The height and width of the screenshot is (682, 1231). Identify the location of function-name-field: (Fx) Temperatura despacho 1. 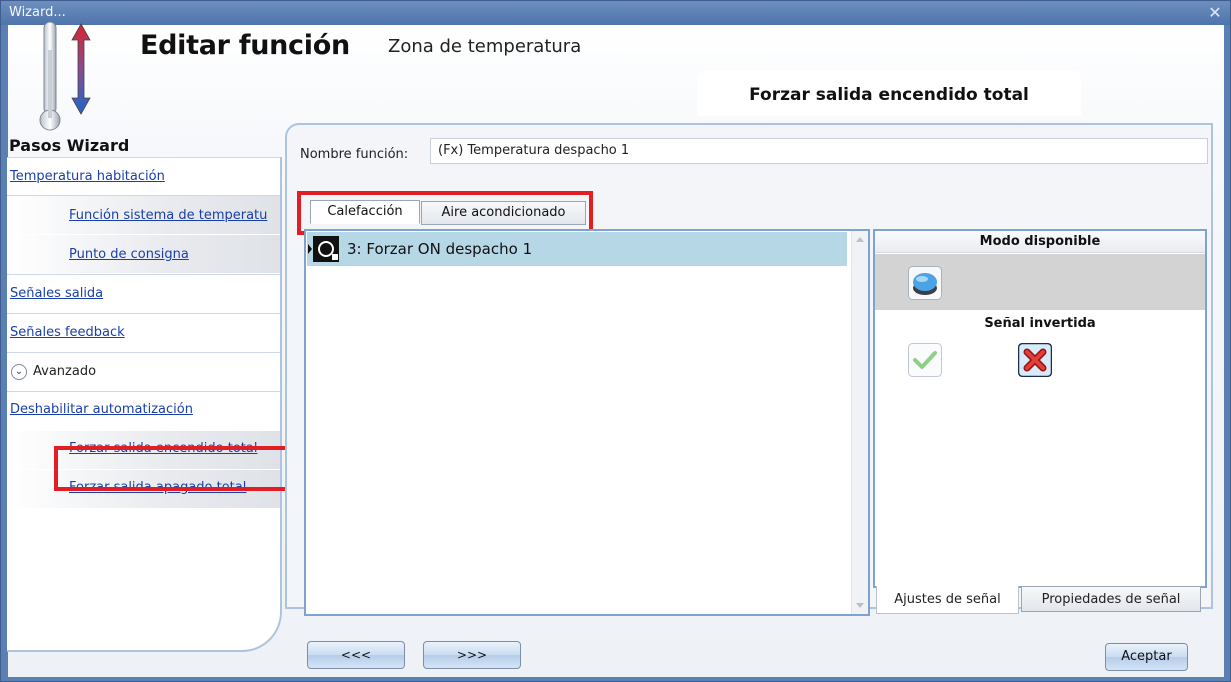
(819, 151).